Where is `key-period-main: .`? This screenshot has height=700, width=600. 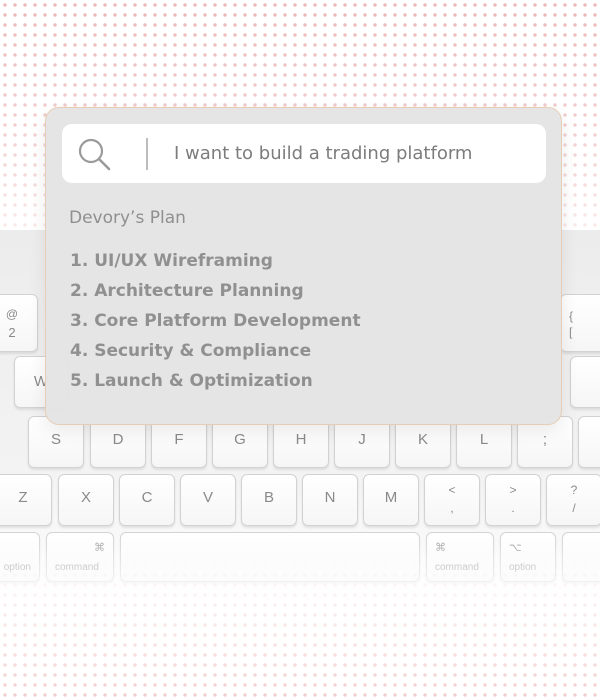
key-period-main: . is located at coordinates (513, 508).